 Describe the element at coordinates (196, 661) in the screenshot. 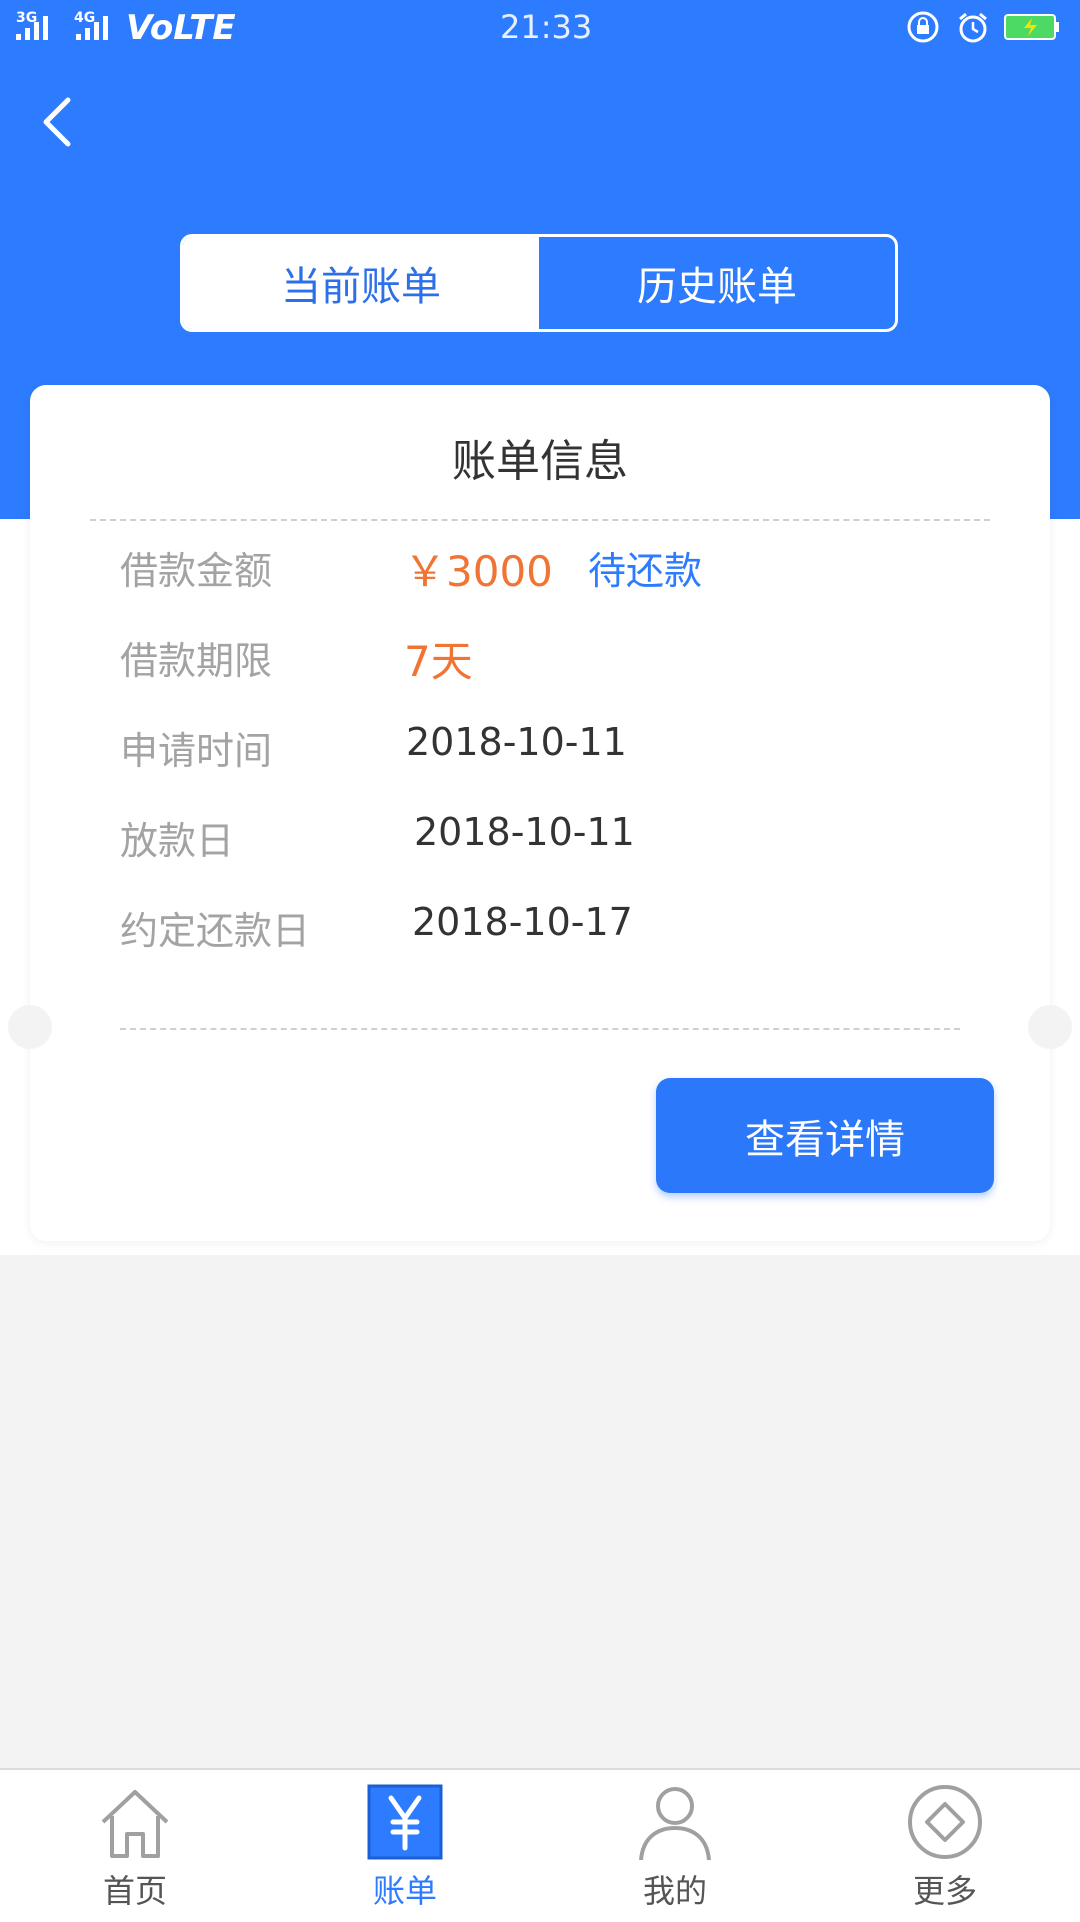

I see `row-label: 借款期限` at that location.